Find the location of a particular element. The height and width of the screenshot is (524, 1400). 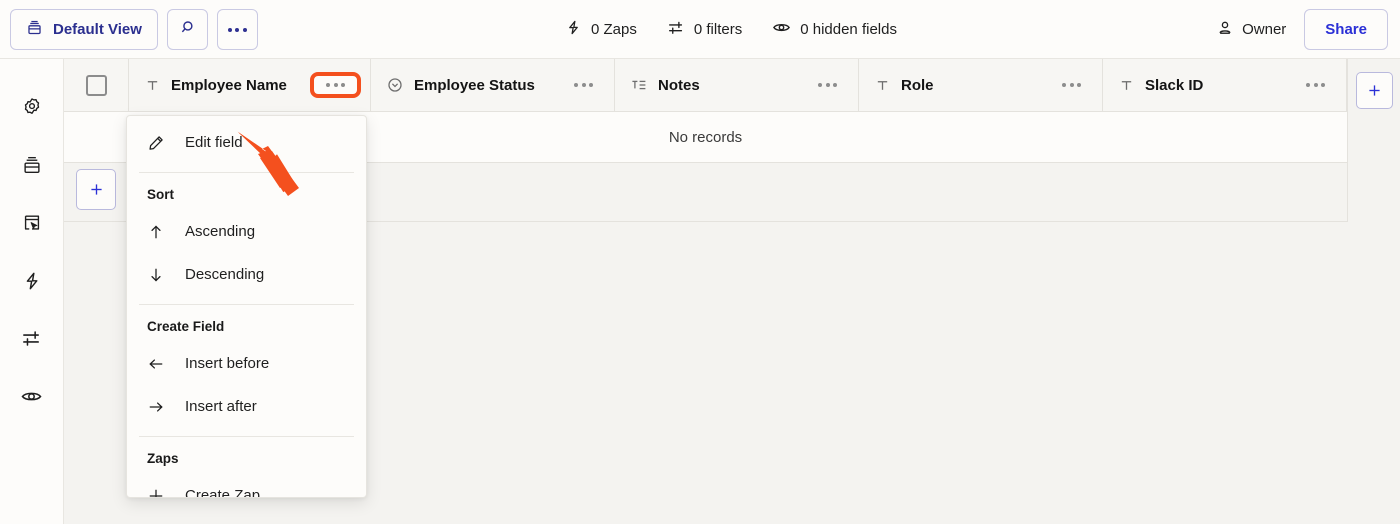

column-menu-button-notes is located at coordinates (827, 85).